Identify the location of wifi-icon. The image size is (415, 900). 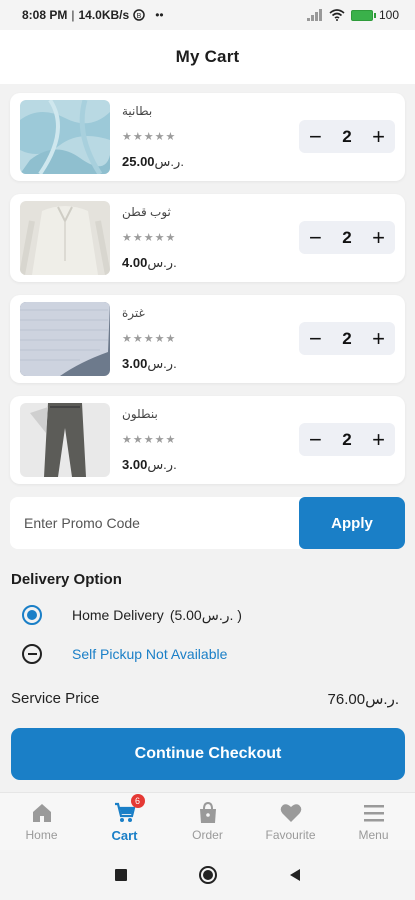
(337, 15).